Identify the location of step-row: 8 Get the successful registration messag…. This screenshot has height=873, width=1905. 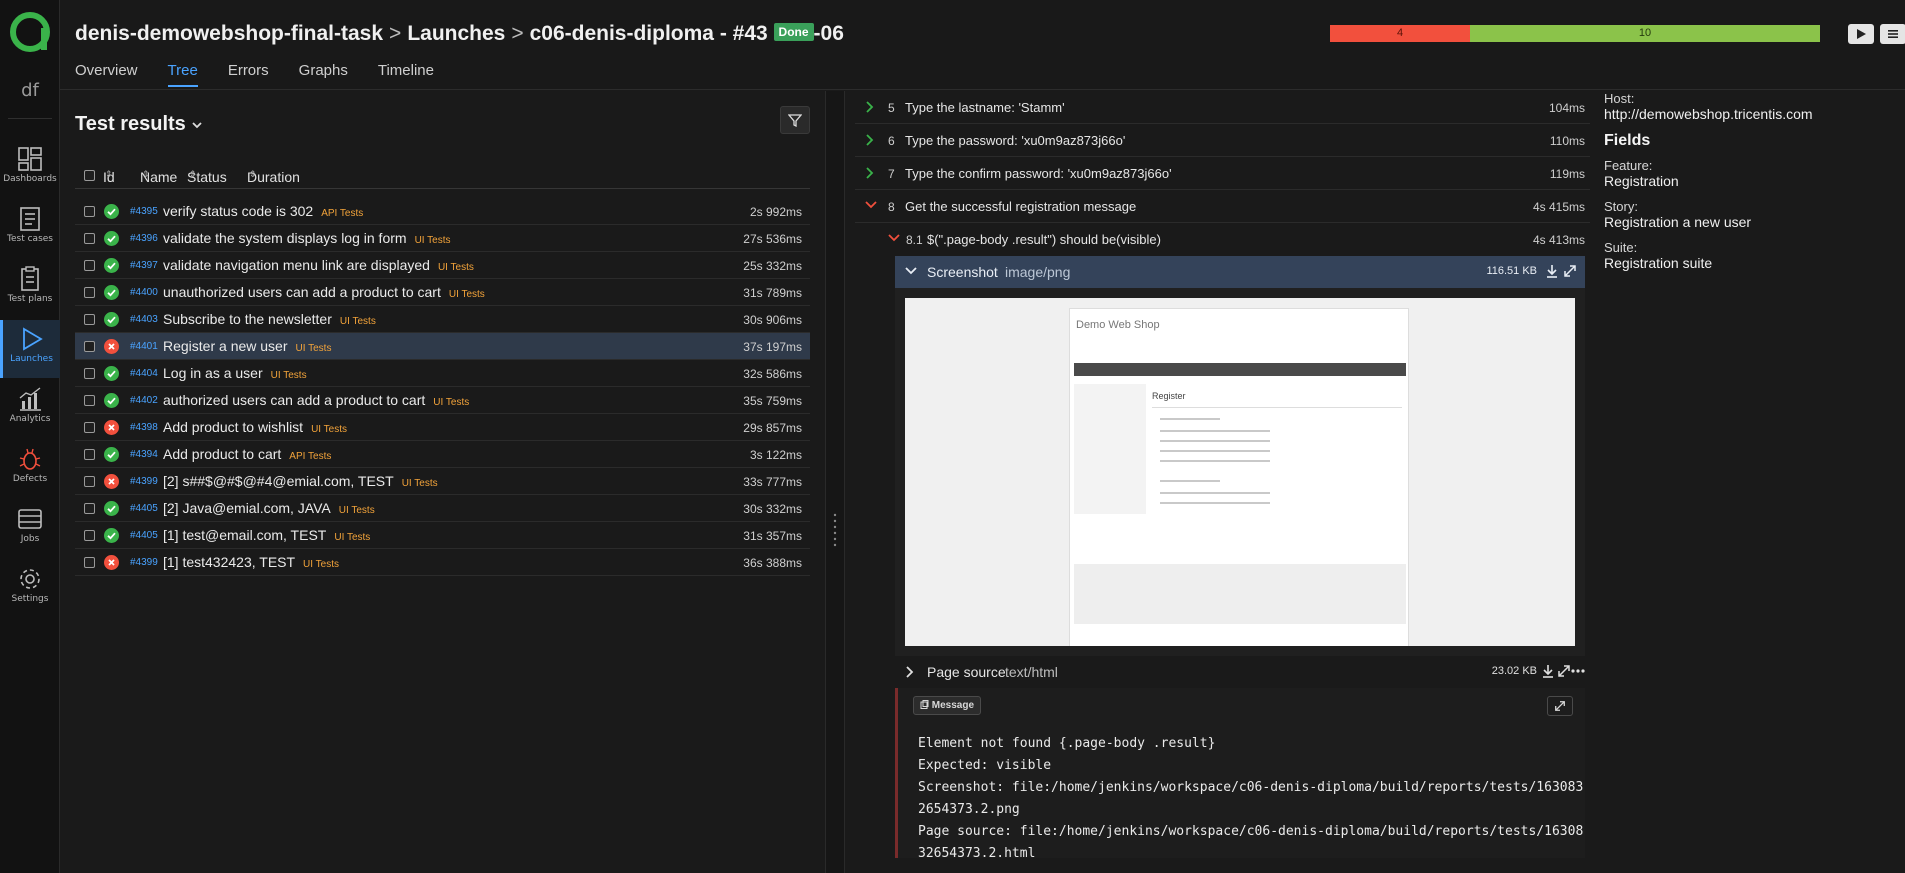
(1222, 206).